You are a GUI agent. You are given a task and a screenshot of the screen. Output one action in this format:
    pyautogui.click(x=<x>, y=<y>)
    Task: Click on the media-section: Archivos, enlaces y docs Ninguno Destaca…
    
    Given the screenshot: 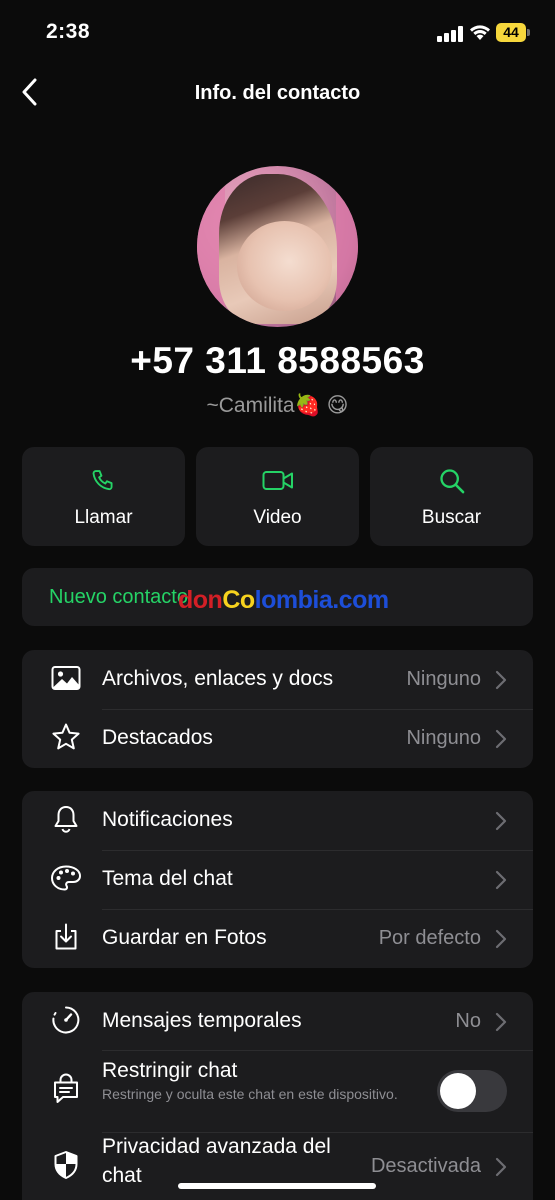 What is the action you would take?
    pyautogui.click(x=277, y=709)
    